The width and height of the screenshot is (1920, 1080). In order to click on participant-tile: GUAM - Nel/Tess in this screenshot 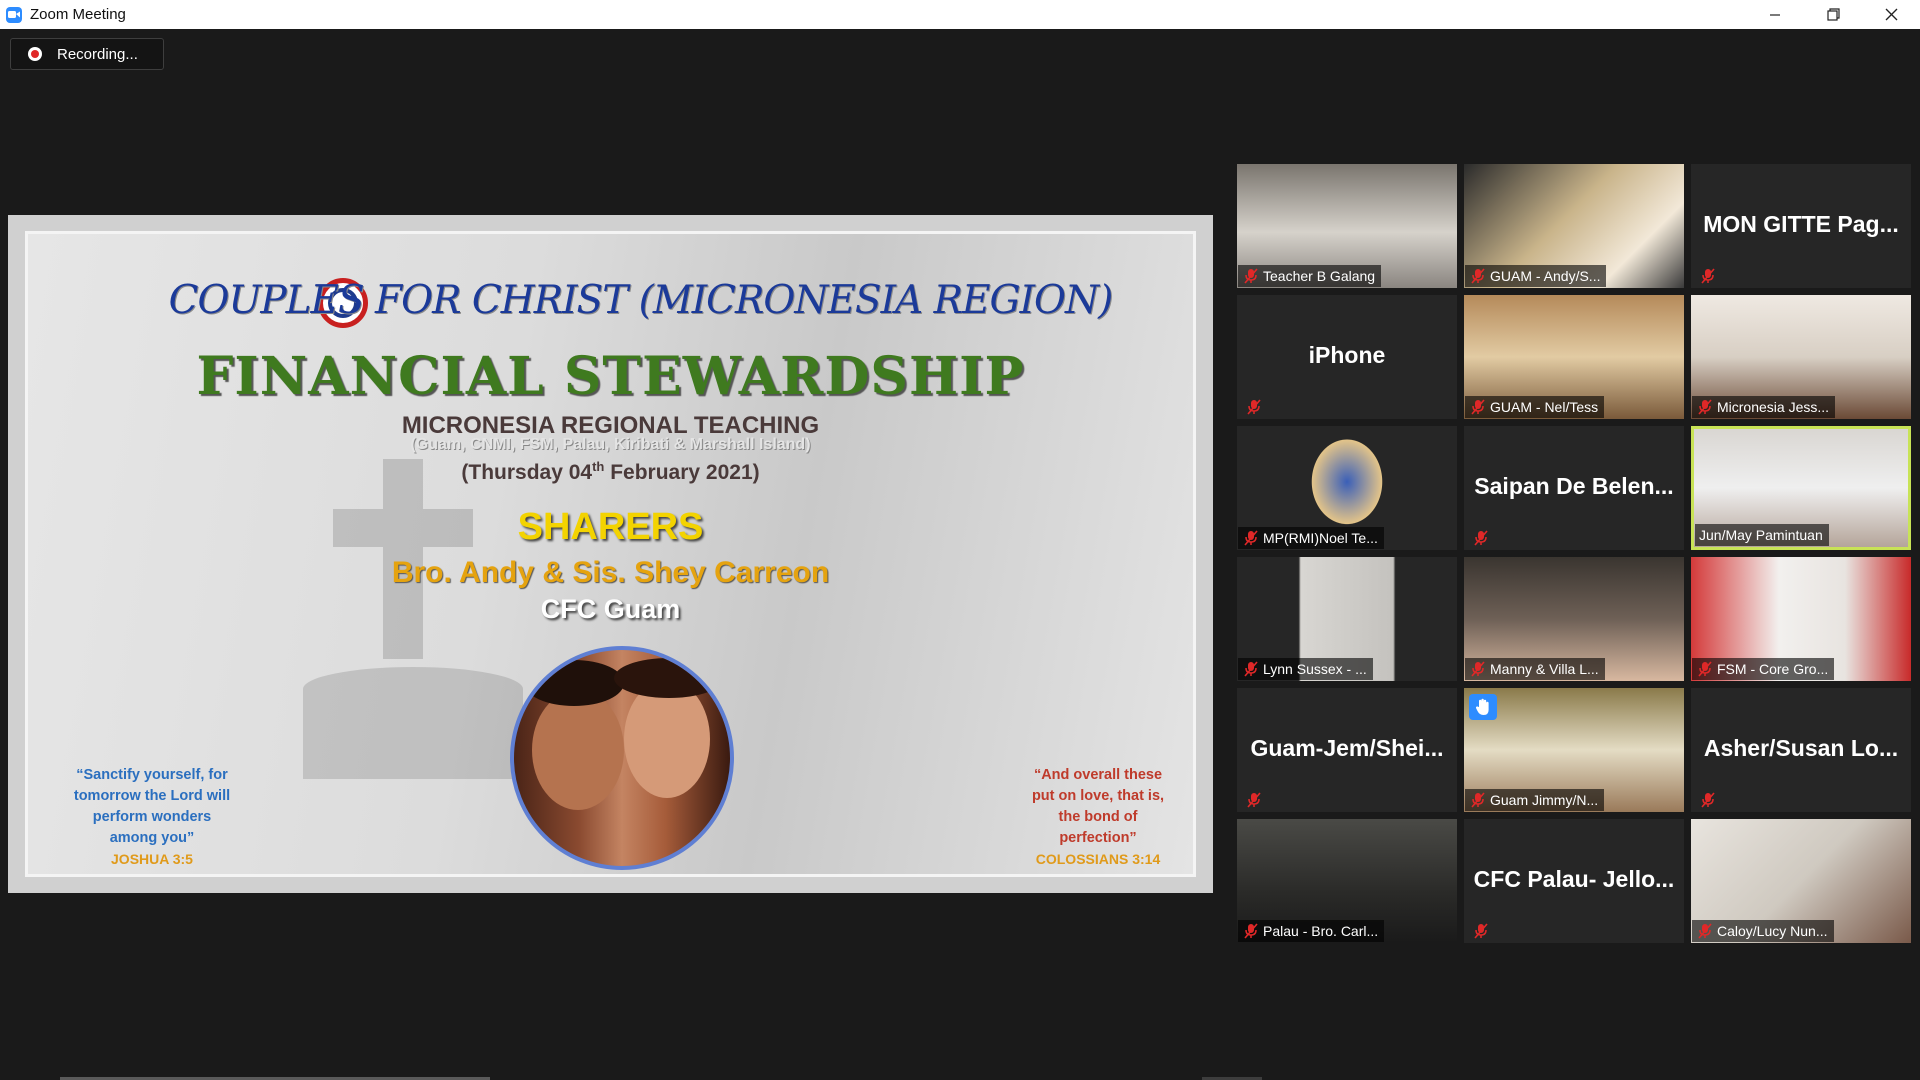, I will do `click(1574, 357)`.